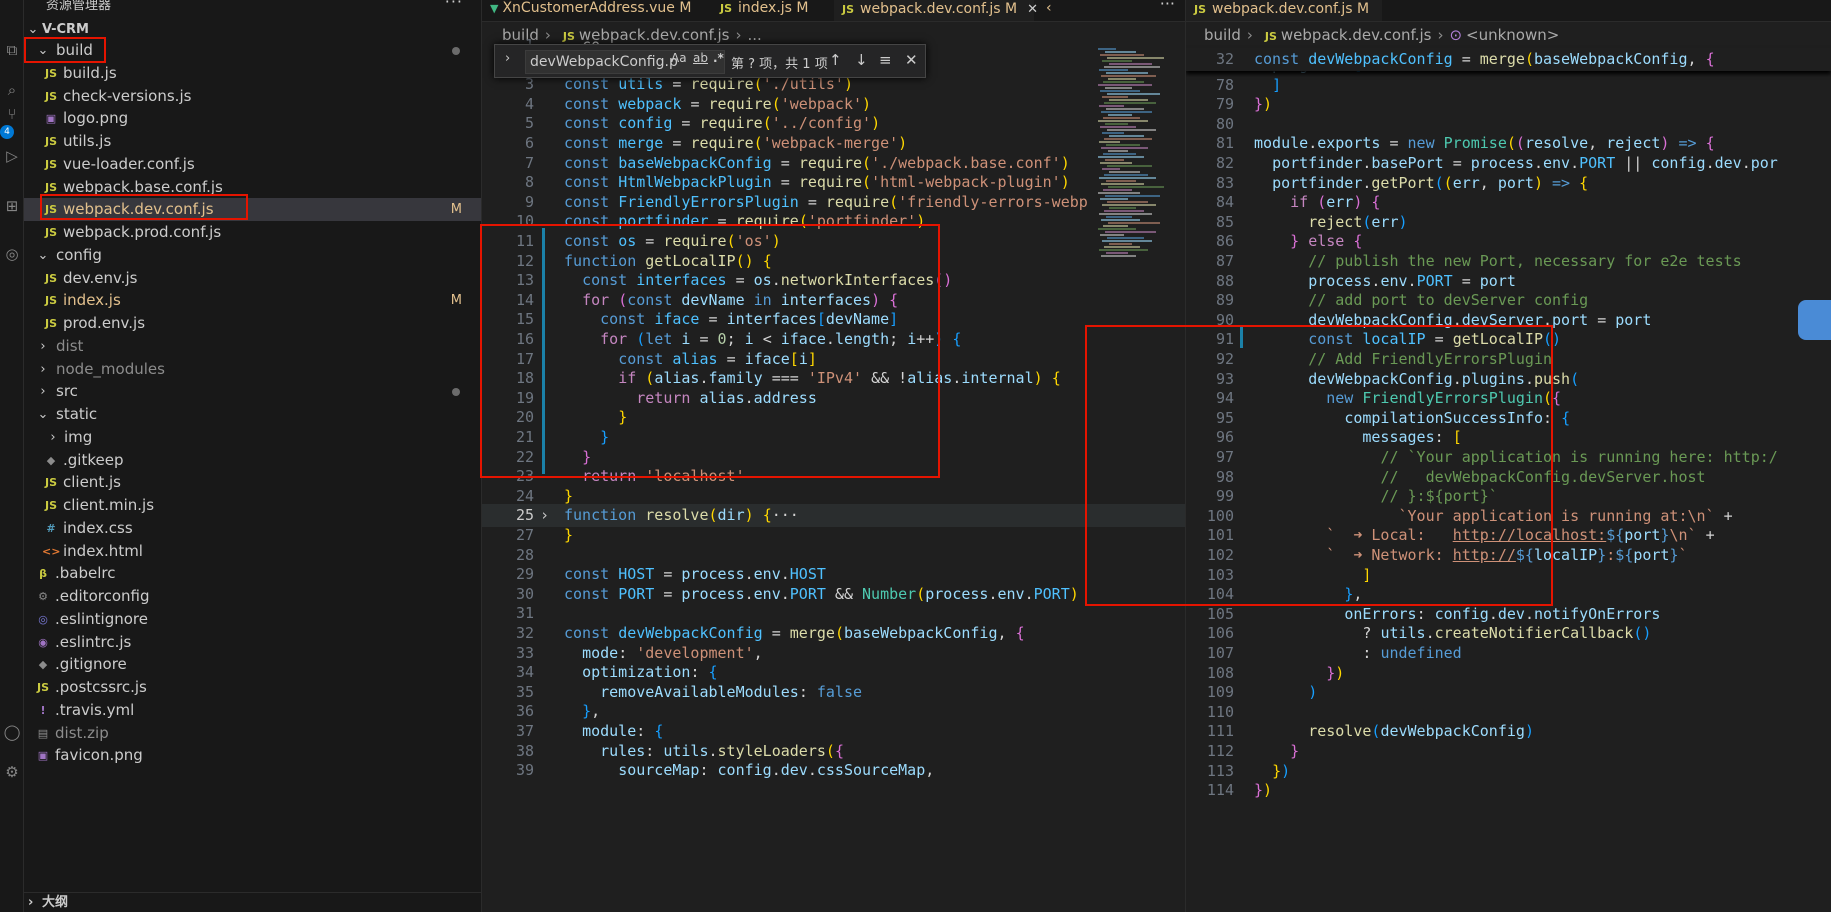 This screenshot has height=912, width=1831. What do you see at coordinates (718, 58) in the screenshot?
I see `regex-button: .*` at bounding box center [718, 58].